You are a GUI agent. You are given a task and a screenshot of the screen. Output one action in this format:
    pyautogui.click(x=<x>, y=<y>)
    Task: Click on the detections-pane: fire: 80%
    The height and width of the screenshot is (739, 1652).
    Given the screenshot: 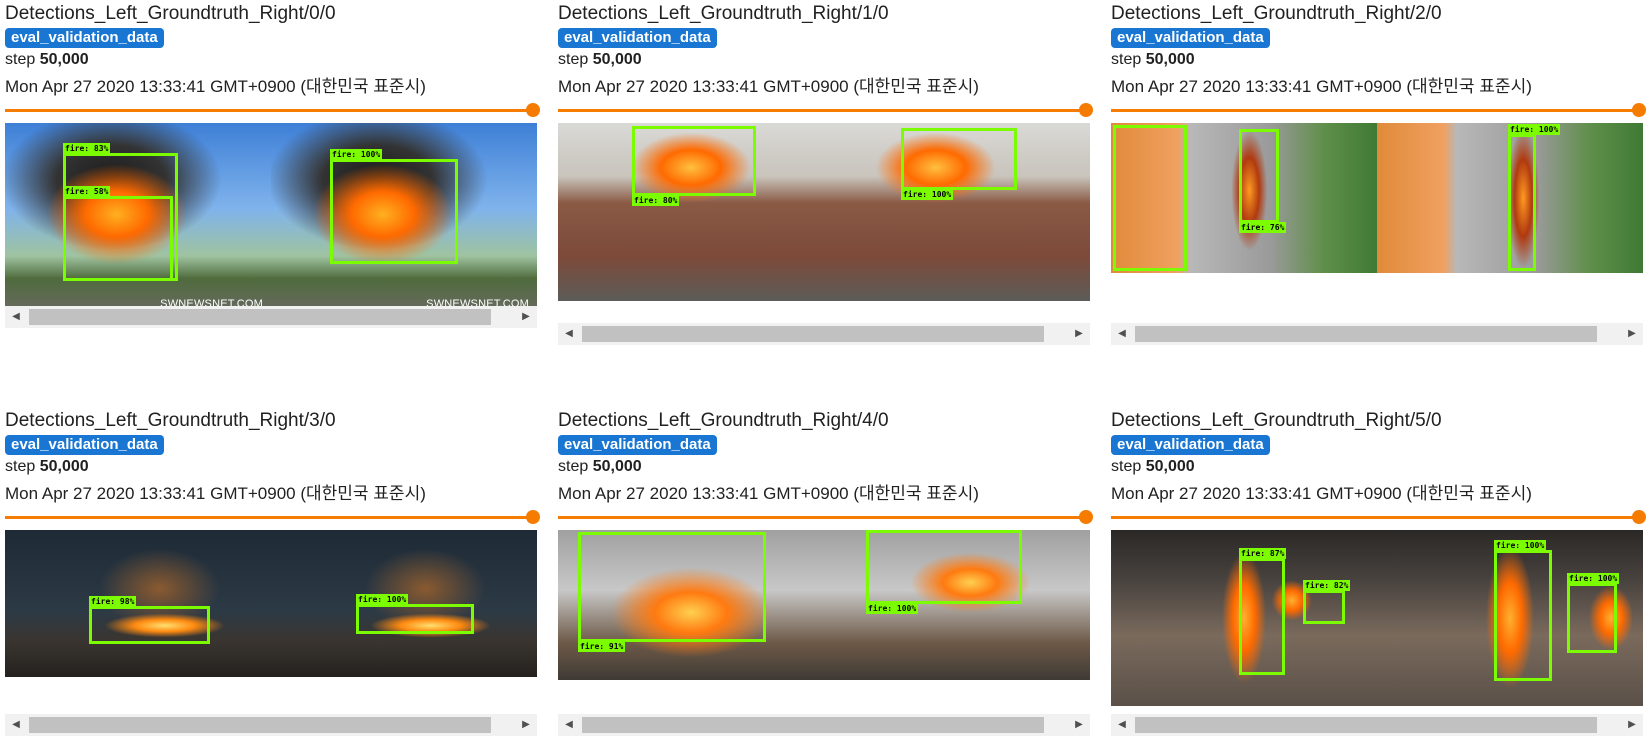 What is the action you would take?
    pyautogui.click(x=691, y=212)
    